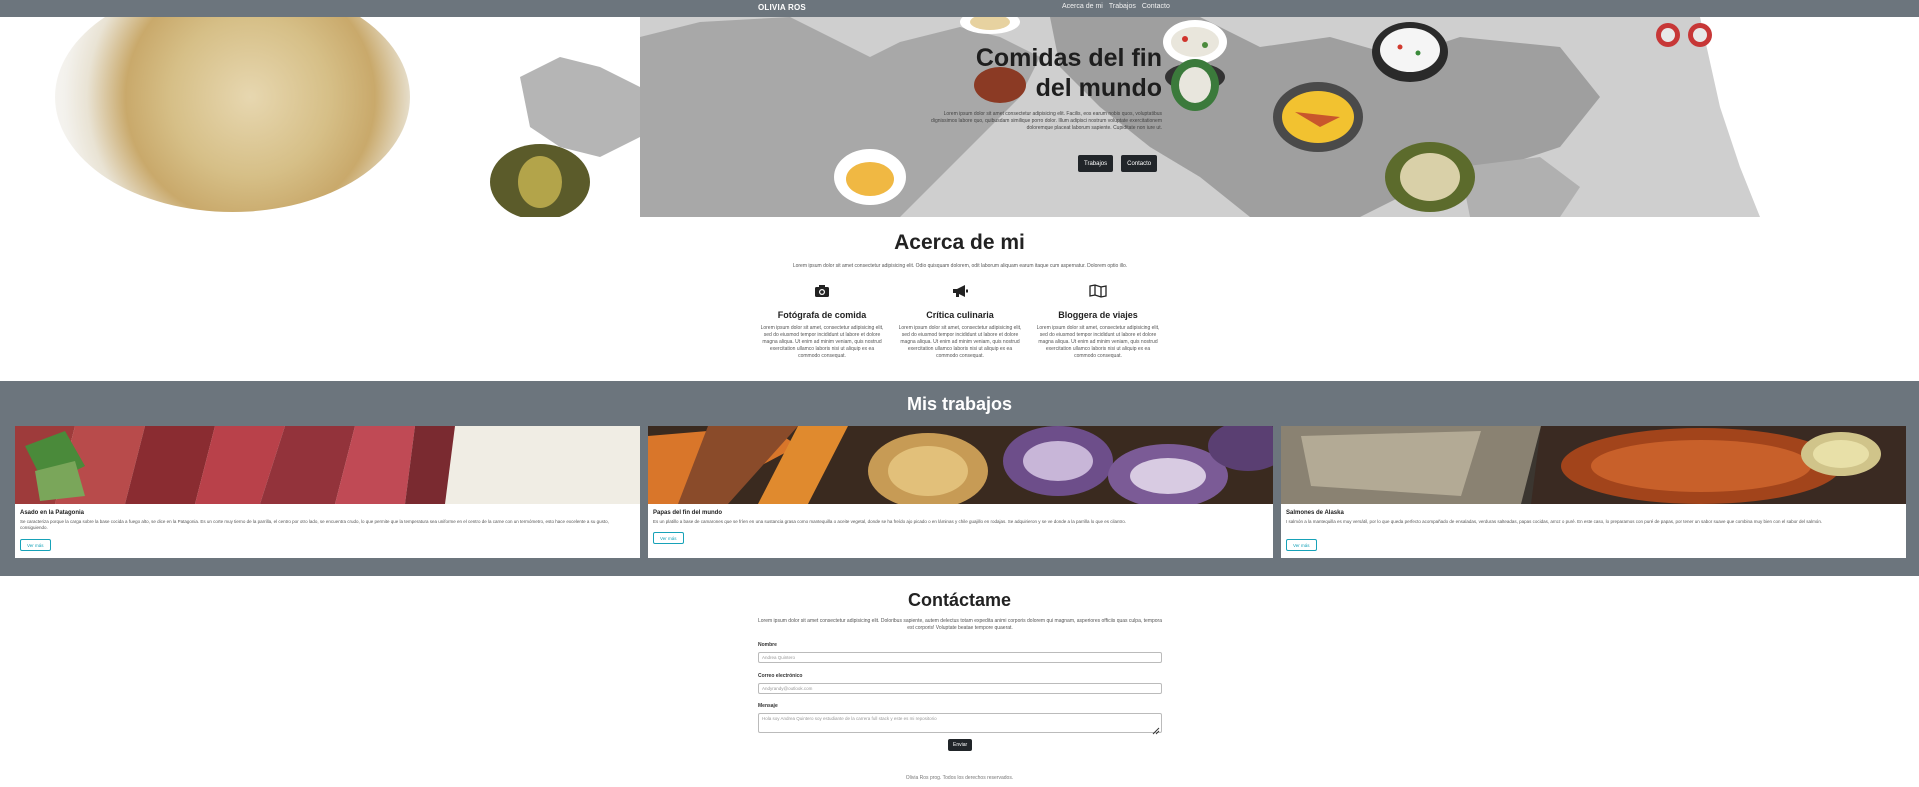 Image resolution: width=1919 pixels, height=787 pixels. What do you see at coordinates (688, 513) in the screenshot?
I see `card-title: Papas del fin del mundo` at bounding box center [688, 513].